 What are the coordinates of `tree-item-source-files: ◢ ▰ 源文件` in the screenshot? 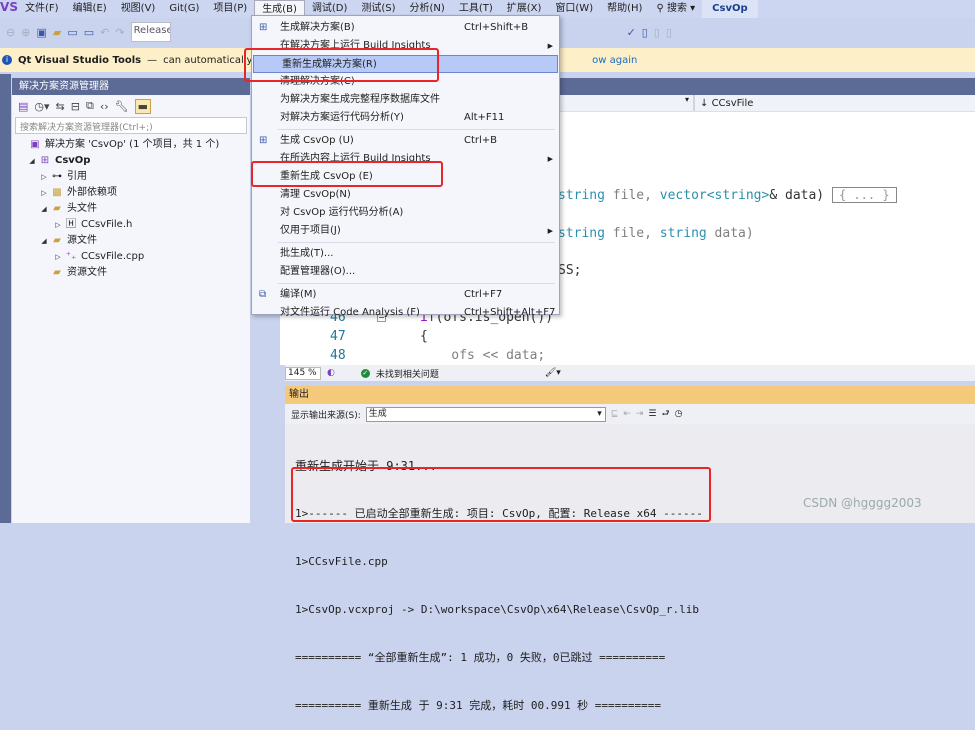 It's located at (131, 241).